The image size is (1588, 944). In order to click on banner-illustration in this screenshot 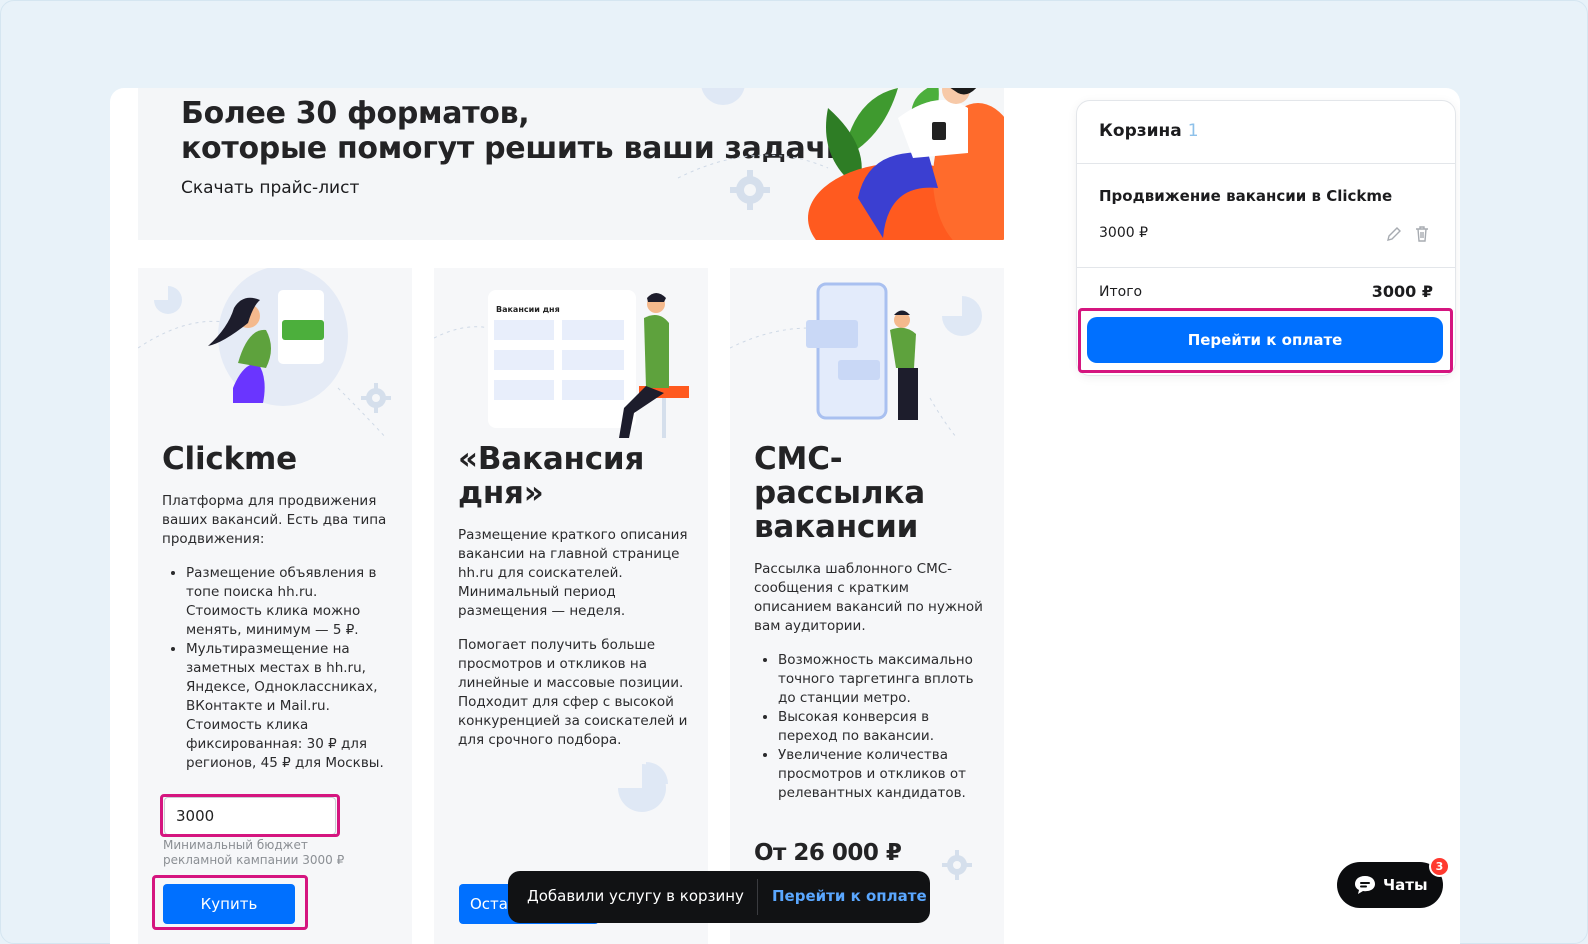, I will do `click(840, 164)`.